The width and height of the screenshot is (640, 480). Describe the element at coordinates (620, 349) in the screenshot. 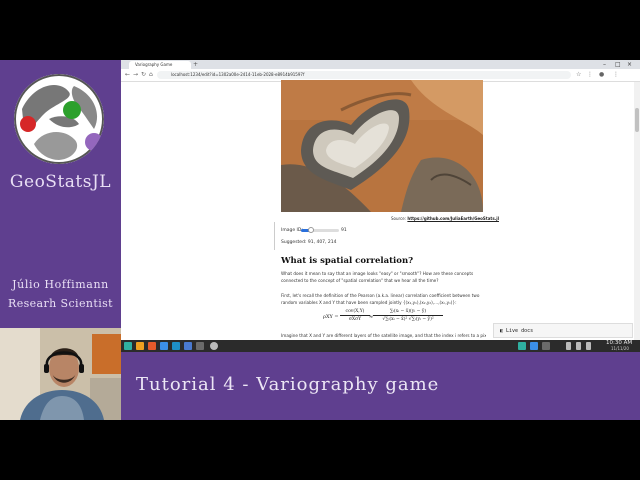

I see `clock-date: 11/11/20` at that location.